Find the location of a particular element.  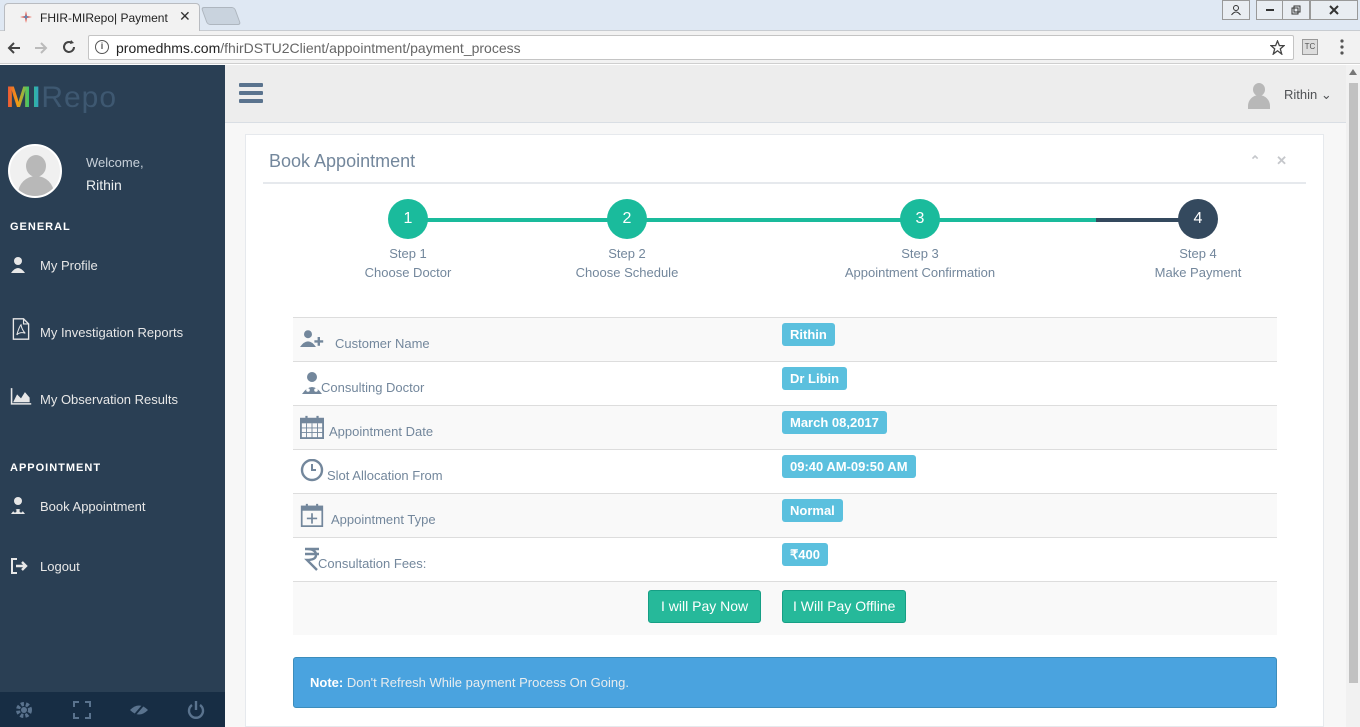

pay-now-button: I will Pay Now is located at coordinates (705, 606).